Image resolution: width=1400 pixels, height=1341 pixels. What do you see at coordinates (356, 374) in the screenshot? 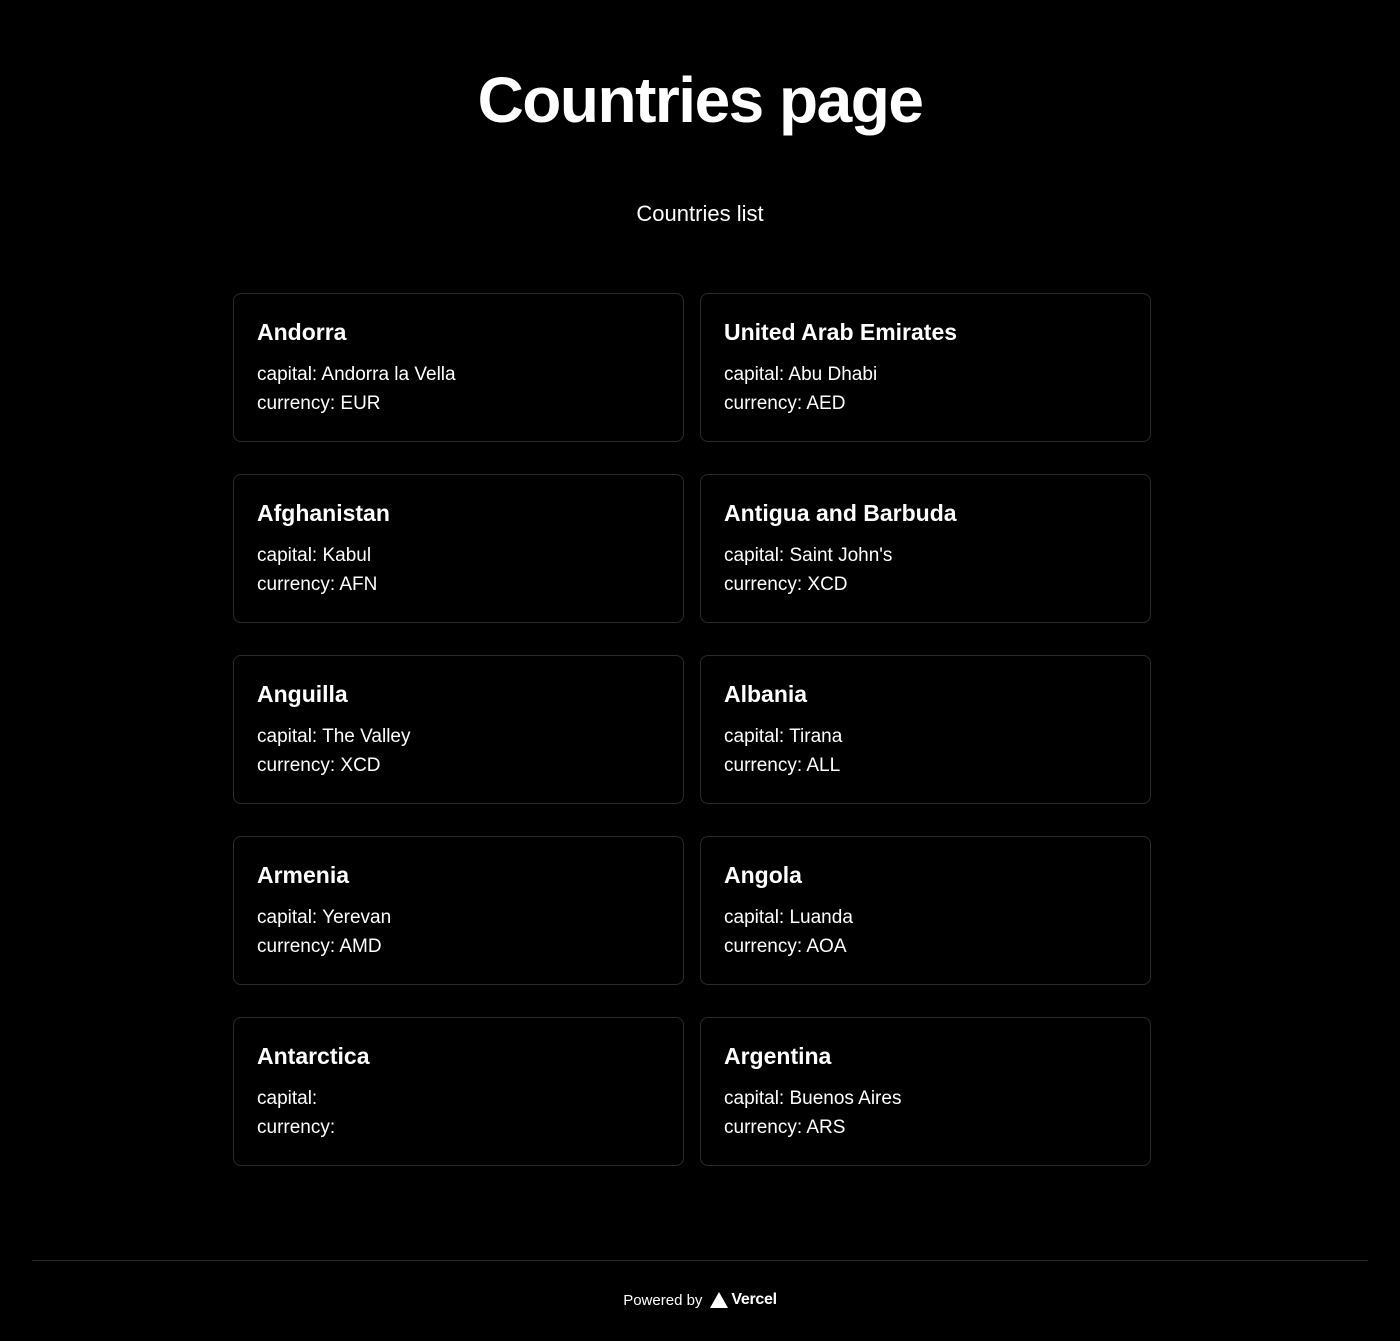
I see `country-capital: capital: Andorra la Vella` at bounding box center [356, 374].